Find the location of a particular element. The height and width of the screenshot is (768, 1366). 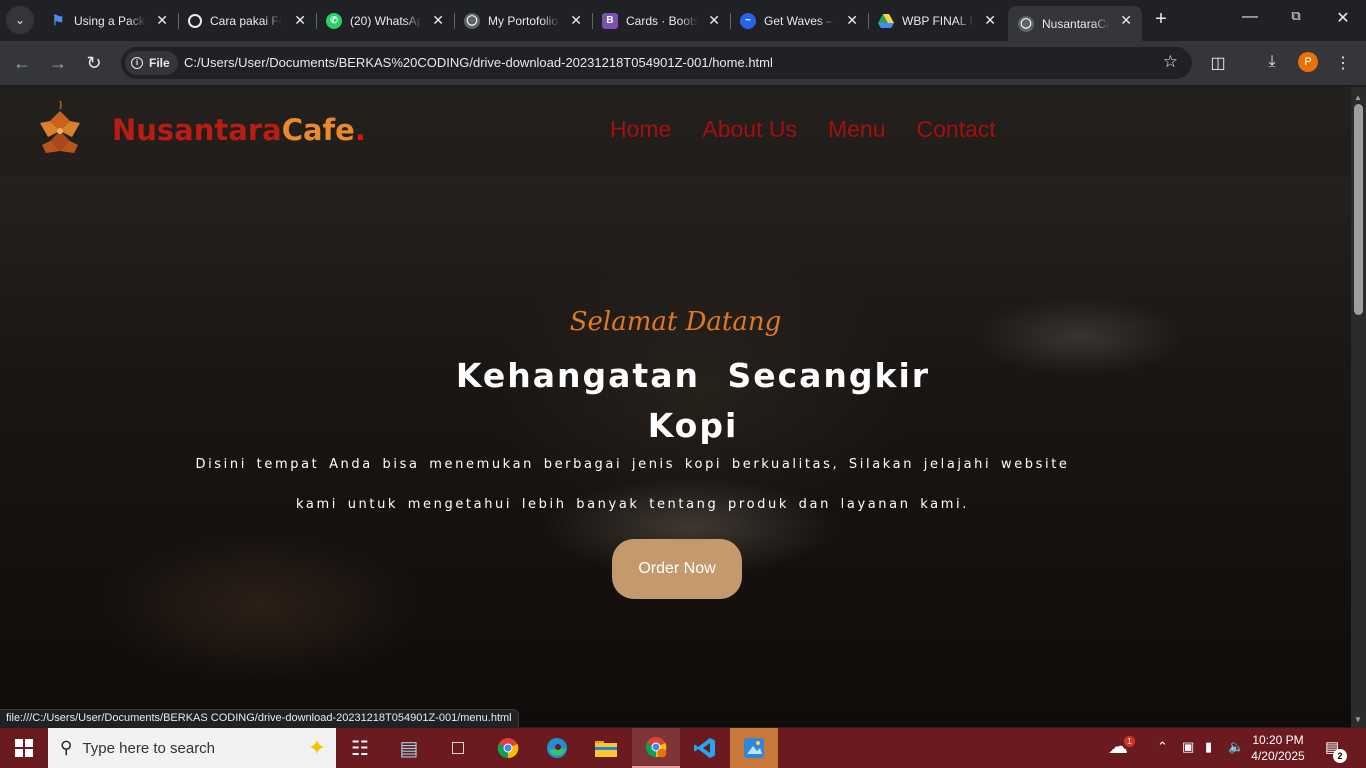

tab-7: WBP FINAL P ✕ is located at coordinates (937, 20).